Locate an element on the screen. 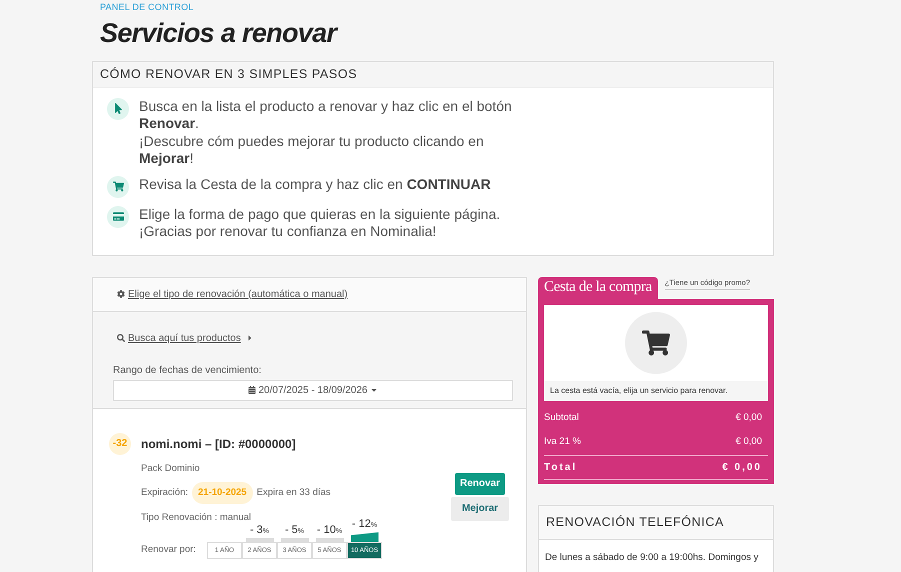  expires-in-text: Expira en 33 días is located at coordinates (293, 493).